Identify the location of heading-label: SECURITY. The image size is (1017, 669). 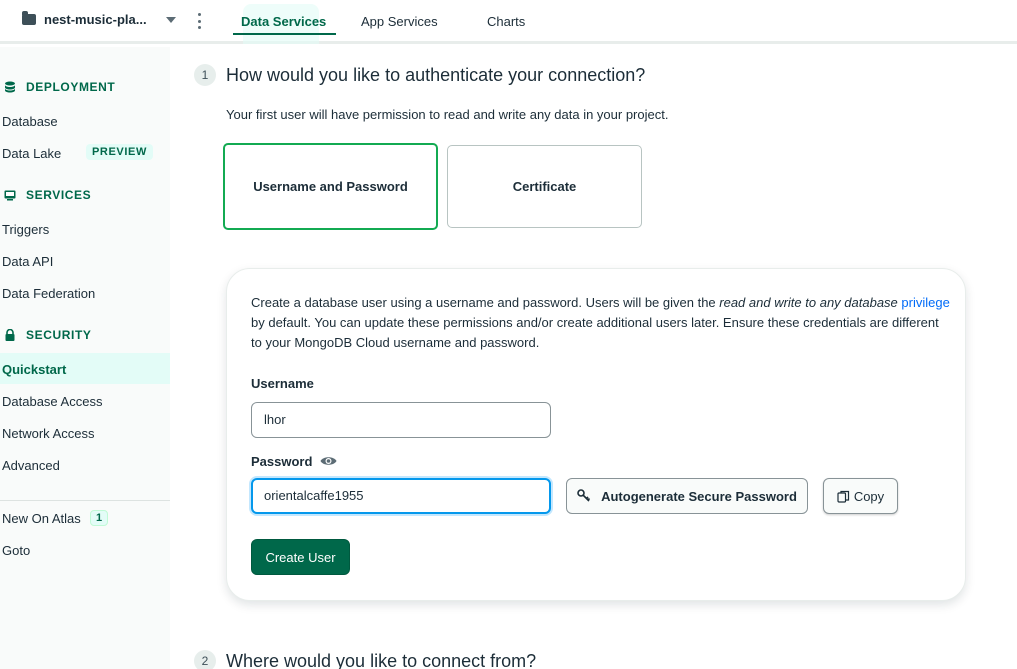
(59, 335).